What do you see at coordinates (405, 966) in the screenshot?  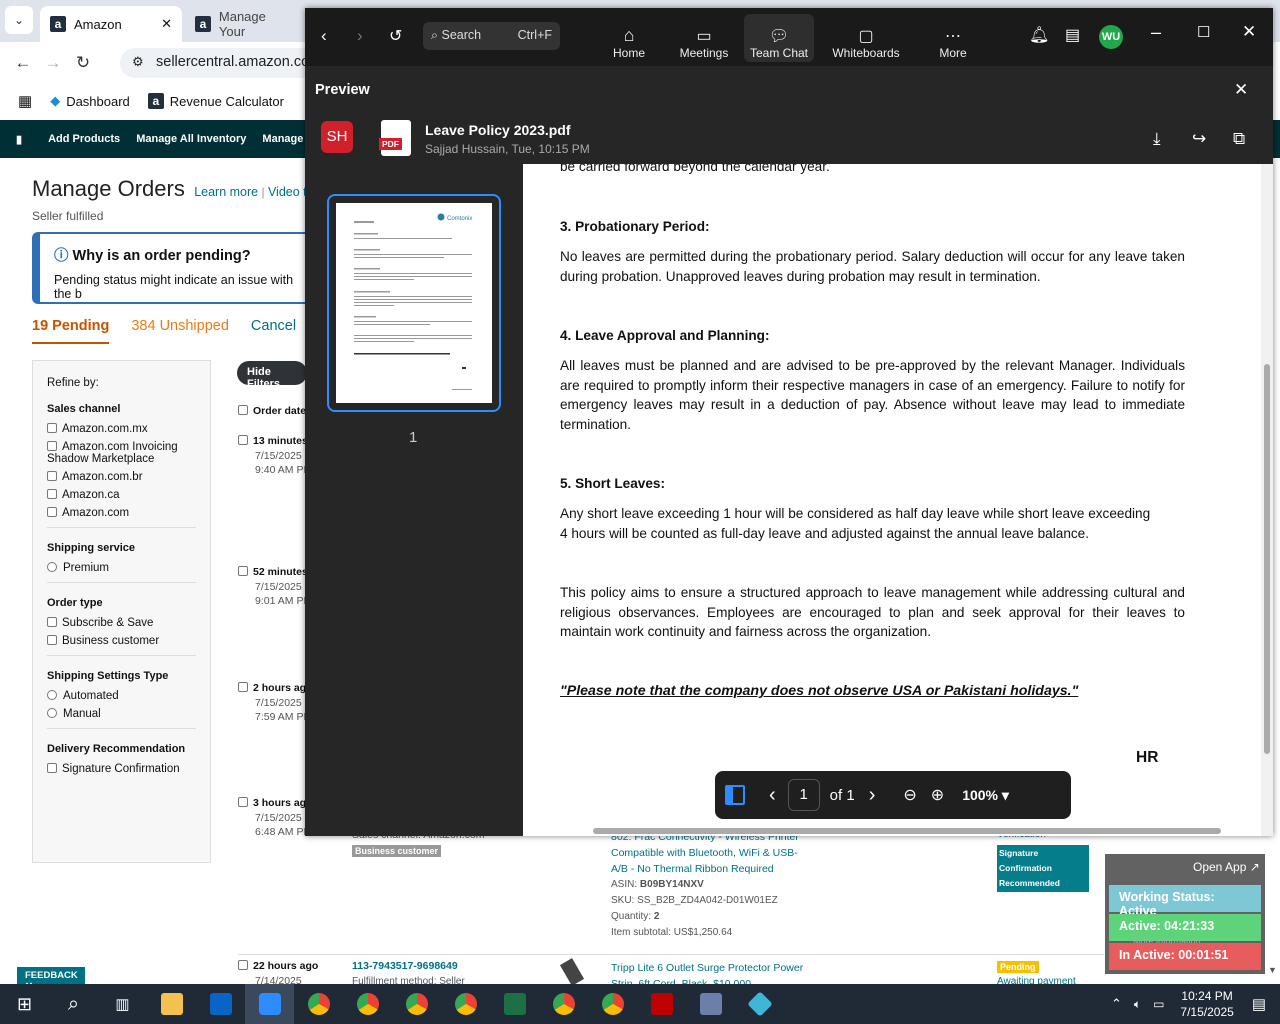 I see `order-id-link: 113-7943517-9698649` at bounding box center [405, 966].